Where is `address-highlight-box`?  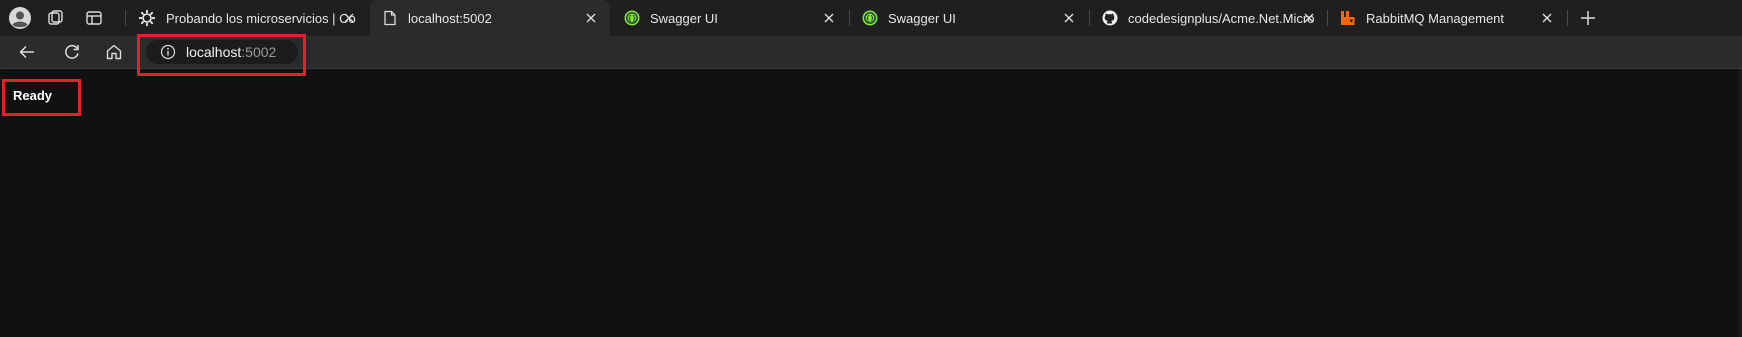 address-highlight-box is located at coordinates (221, 55).